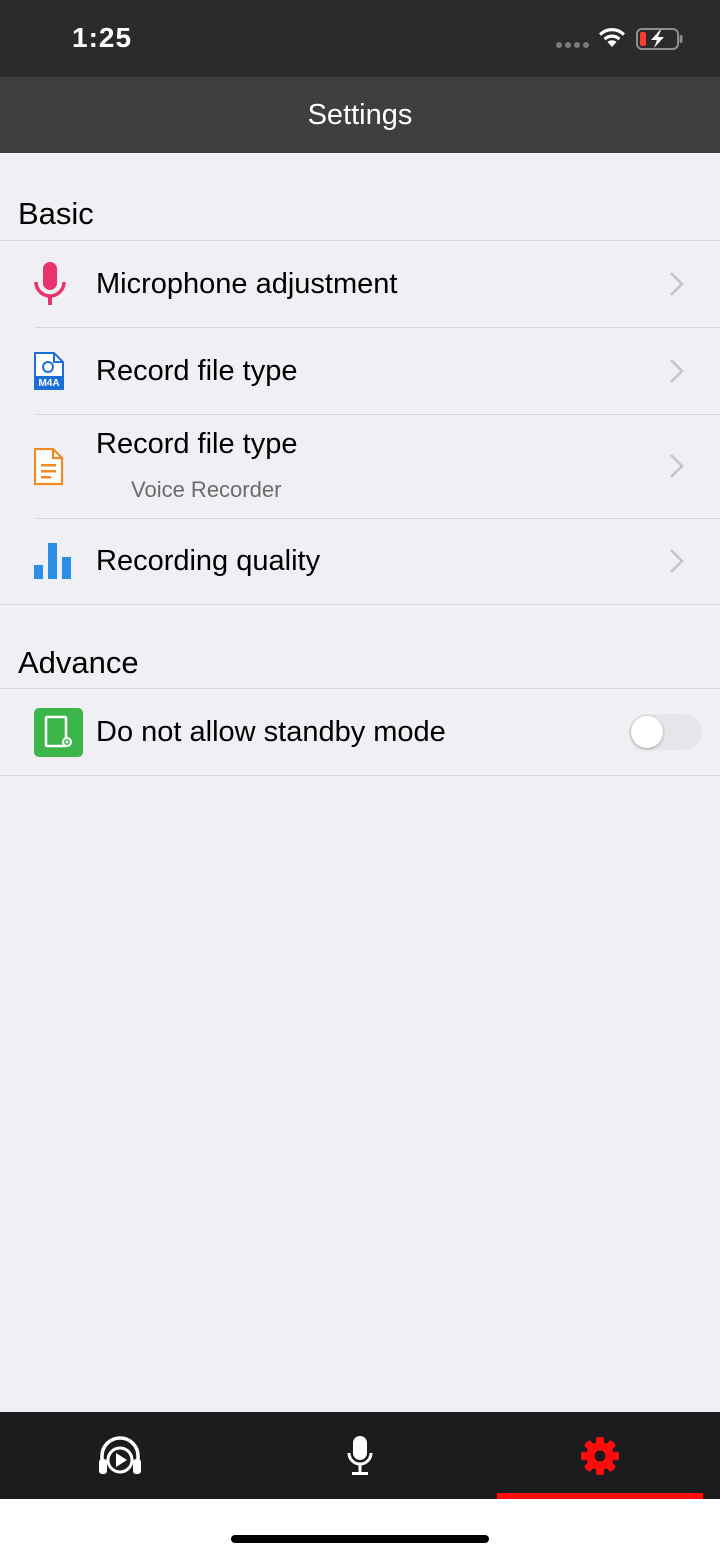 The height and width of the screenshot is (1558, 720). I want to click on wifi-icon, so click(612, 37).